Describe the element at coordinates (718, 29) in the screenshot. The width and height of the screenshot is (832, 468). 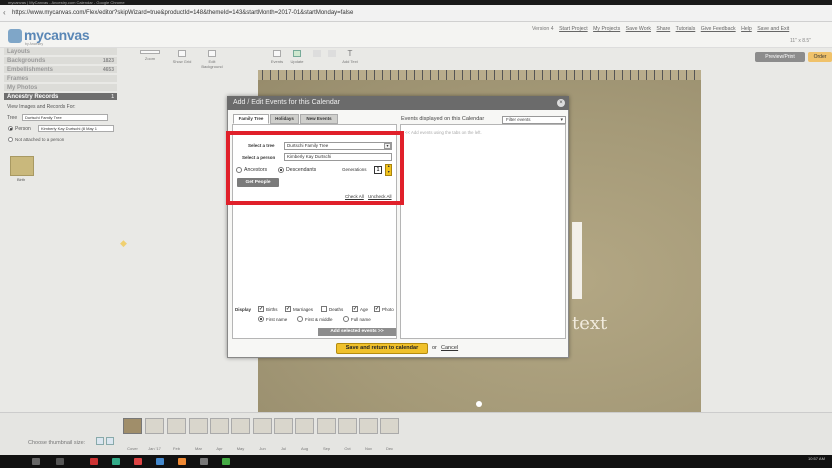
I see `give-feedback-link: Give Feedback` at that location.